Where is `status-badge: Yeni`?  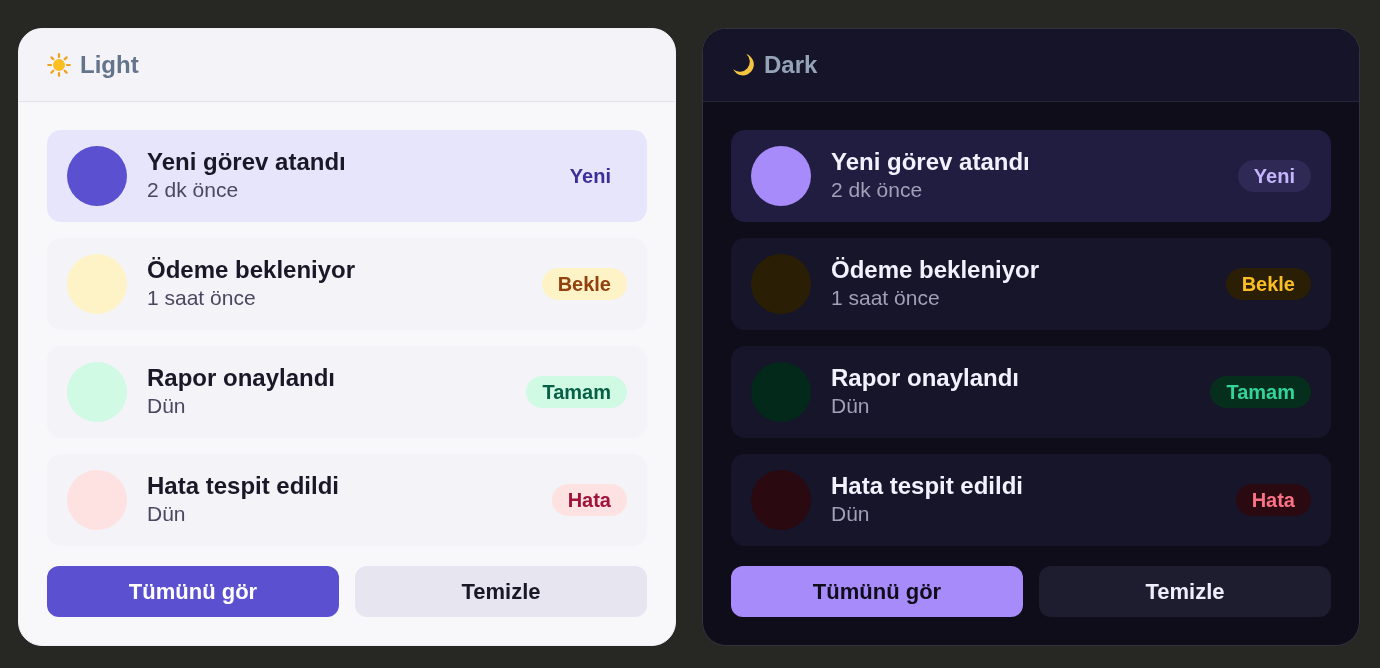
status-badge: Yeni is located at coordinates (1274, 176).